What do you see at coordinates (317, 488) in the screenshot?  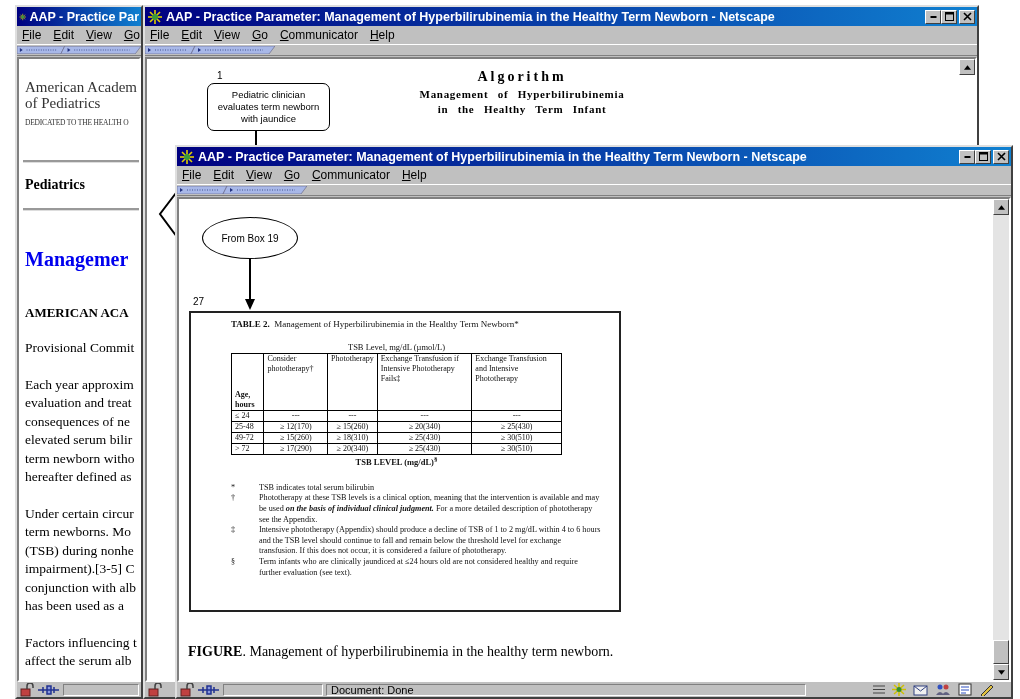 I see `footnote-text: TSB indicates total serum bilirubin` at bounding box center [317, 488].